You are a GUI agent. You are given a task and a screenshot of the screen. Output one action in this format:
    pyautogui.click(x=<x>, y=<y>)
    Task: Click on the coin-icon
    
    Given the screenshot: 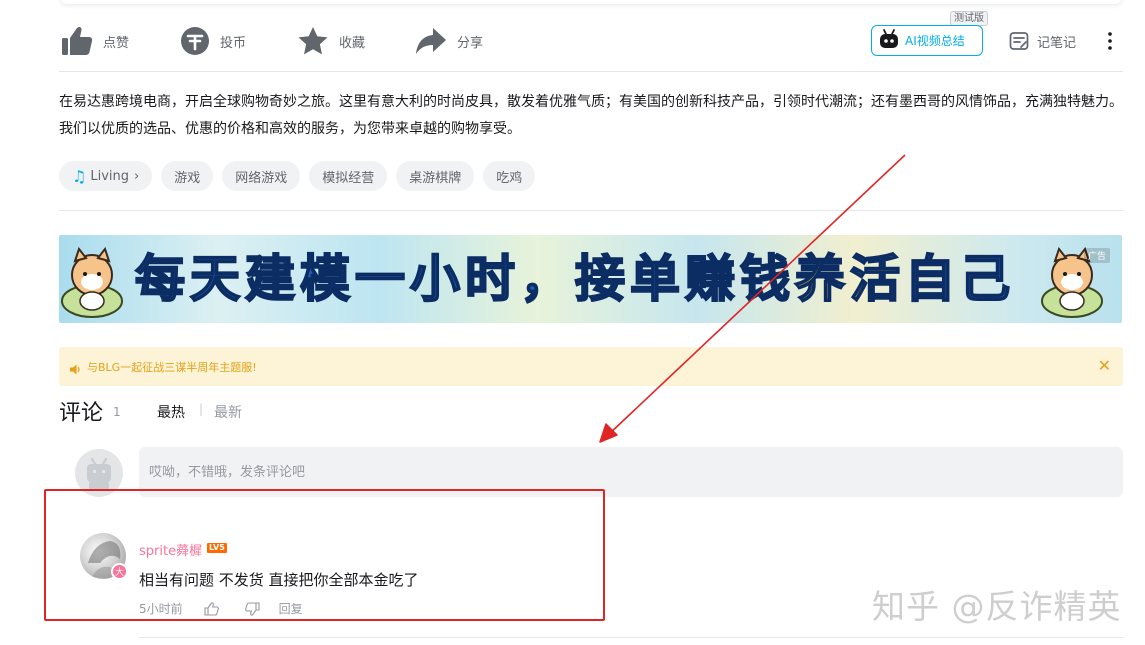 What is the action you would take?
    pyautogui.click(x=195, y=41)
    